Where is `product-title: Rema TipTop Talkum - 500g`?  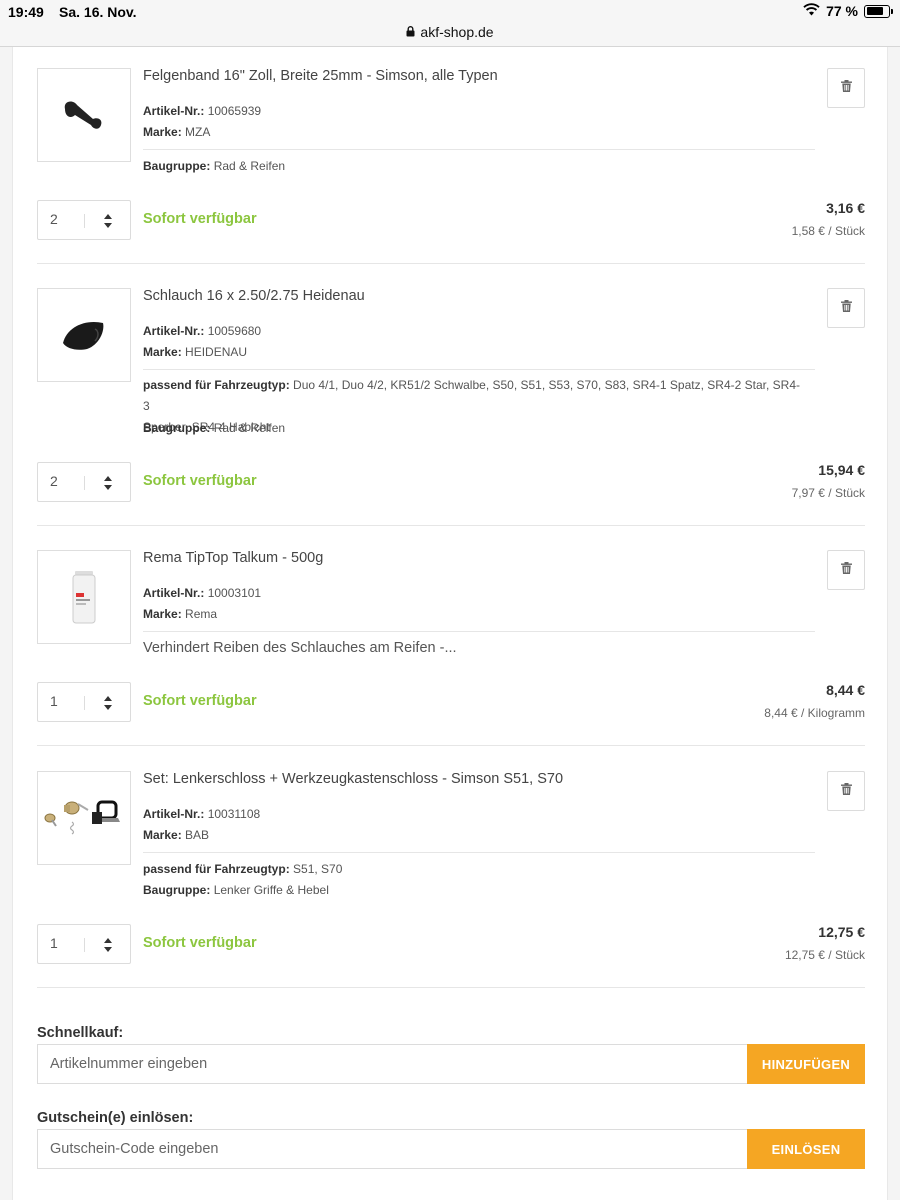 product-title: Rema TipTop Talkum - 500g is located at coordinates (233, 558).